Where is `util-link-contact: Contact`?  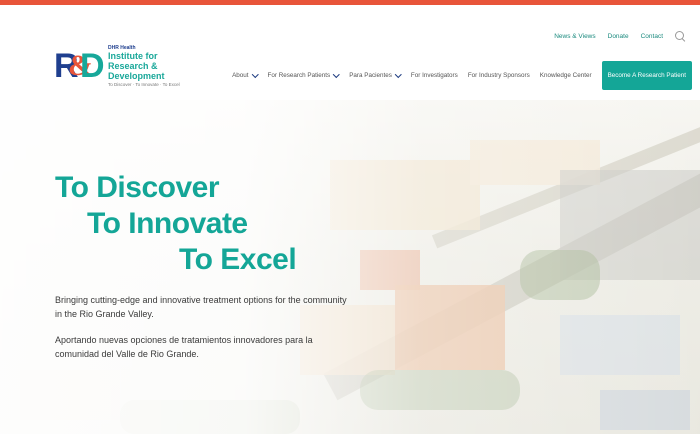
util-link-contact: Contact is located at coordinates (652, 36).